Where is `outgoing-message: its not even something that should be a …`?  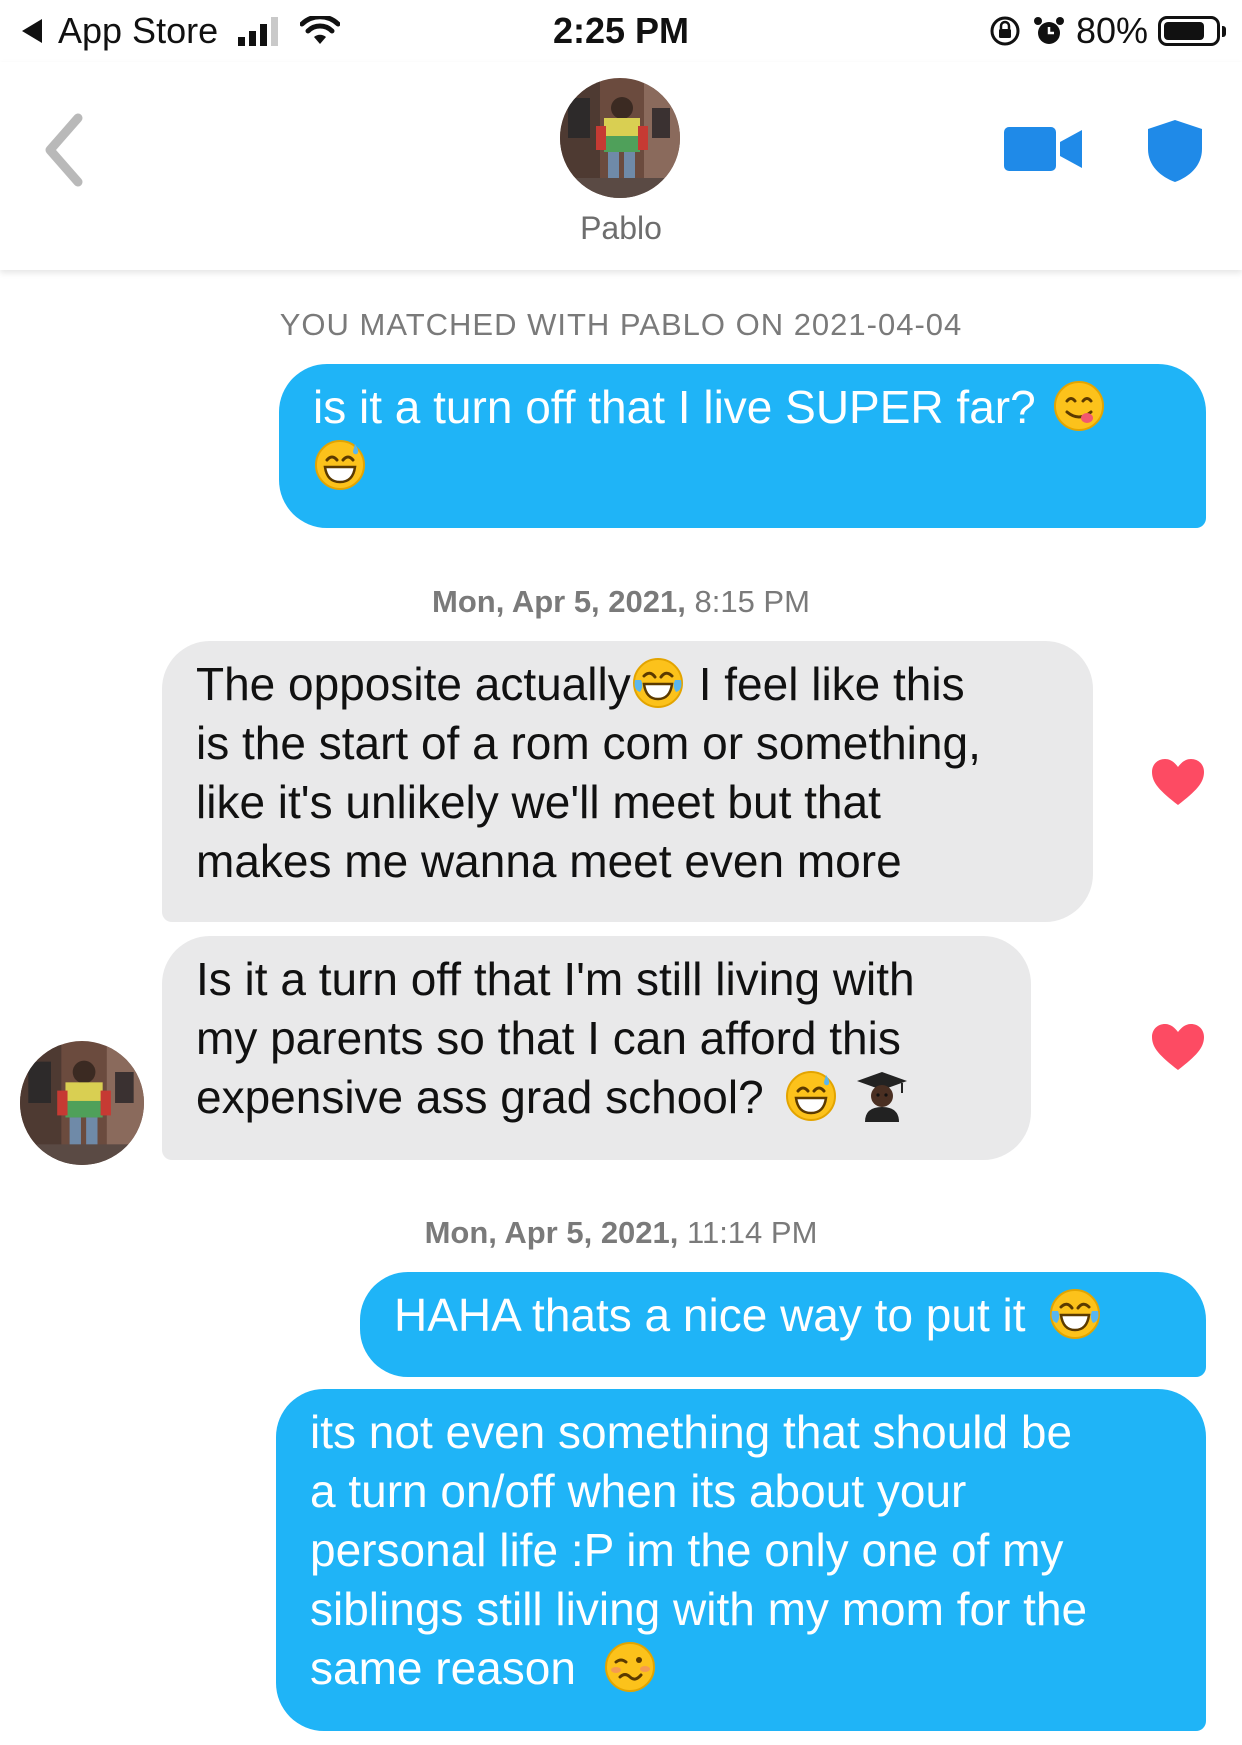
outgoing-message: its not even something that should be a … is located at coordinates (741, 1560).